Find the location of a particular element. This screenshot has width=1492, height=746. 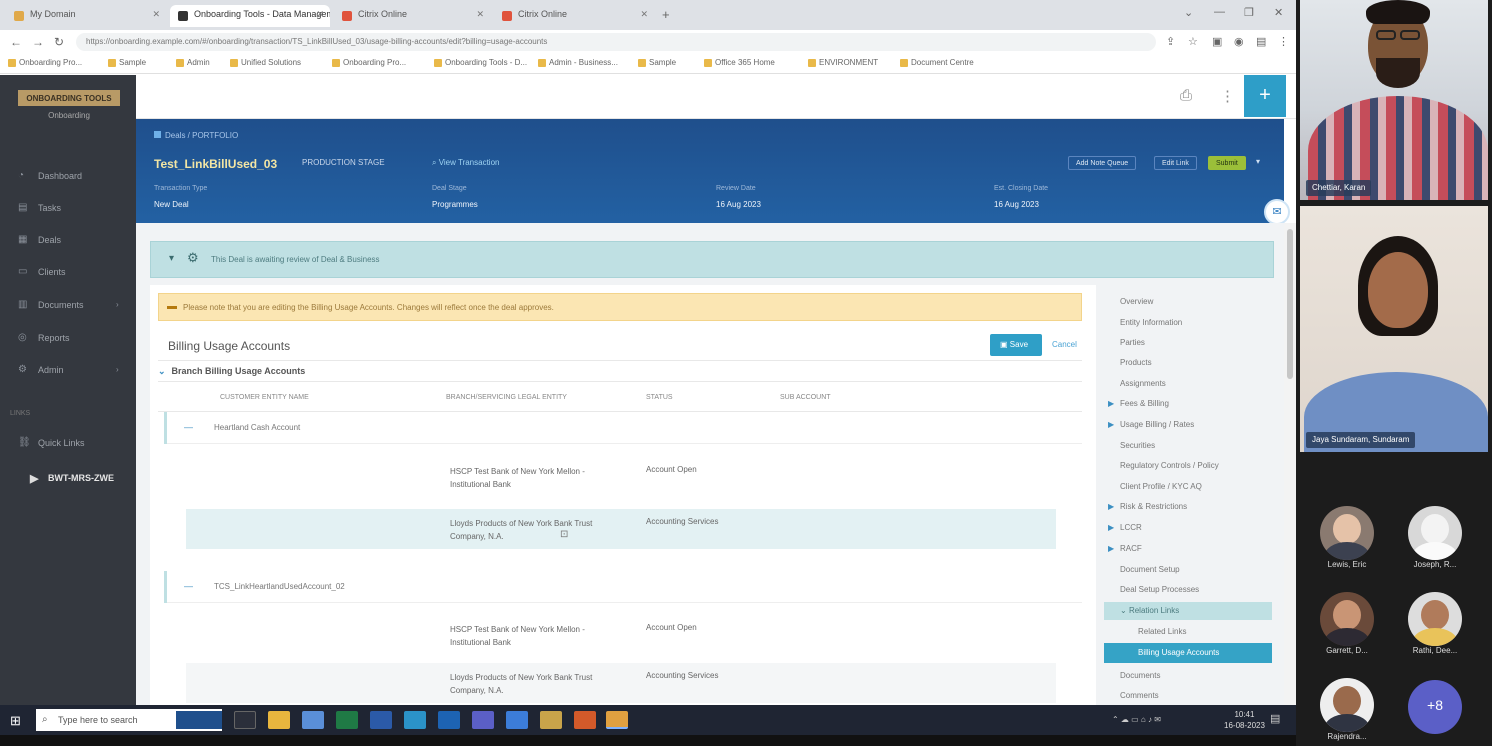

video-tile-participant: Jaya Sundaram, Sundaram is located at coordinates (1394, 329).